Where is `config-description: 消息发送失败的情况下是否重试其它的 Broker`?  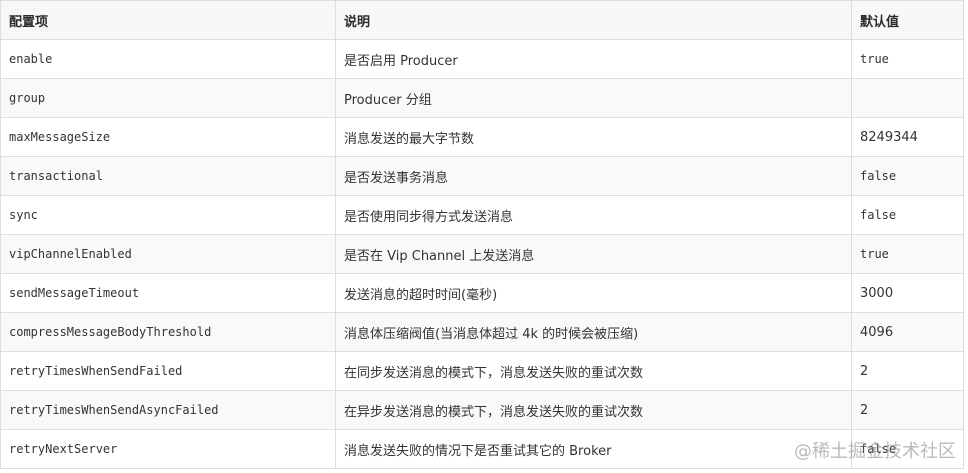
config-description: 消息发送失败的情况下是否重试其它的 Broker is located at coordinates (593, 449).